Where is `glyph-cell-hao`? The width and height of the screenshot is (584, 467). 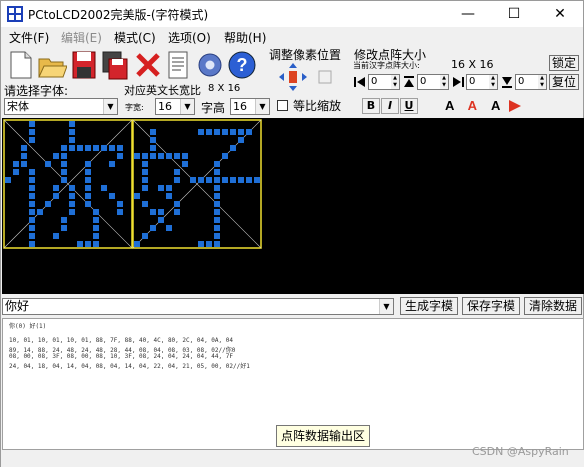 glyph-cell-hao is located at coordinates (197, 184).